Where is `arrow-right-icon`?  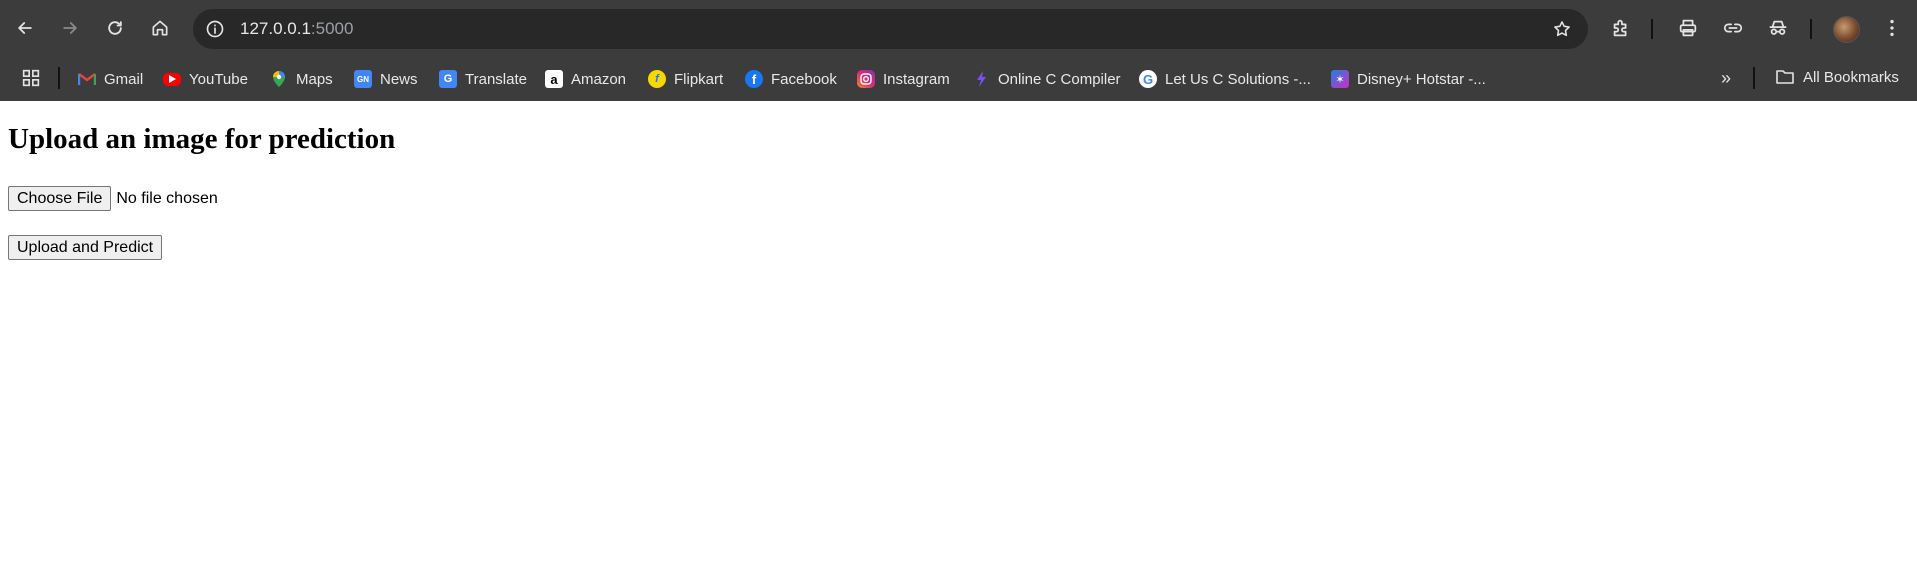
arrow-right-icon is located at coordinates (70, 28).